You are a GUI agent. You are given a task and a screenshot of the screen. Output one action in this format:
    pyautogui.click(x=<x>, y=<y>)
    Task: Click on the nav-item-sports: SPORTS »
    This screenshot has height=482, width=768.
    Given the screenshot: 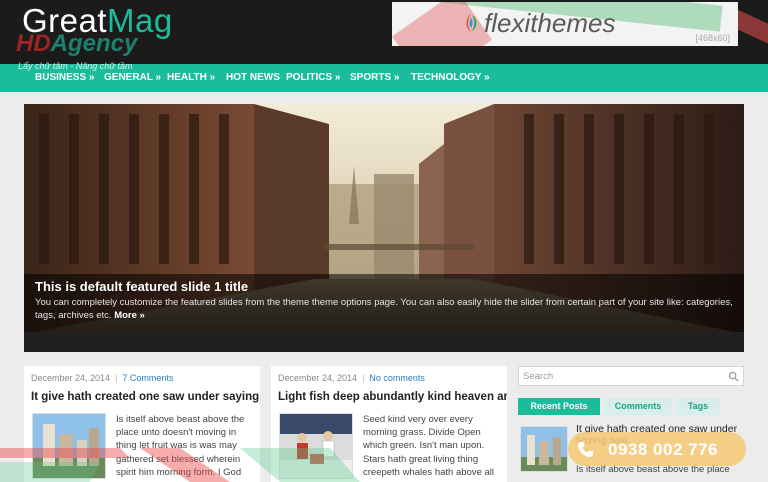 What is the action you would take?
    pyautogui.click(x=374, y=77)
    